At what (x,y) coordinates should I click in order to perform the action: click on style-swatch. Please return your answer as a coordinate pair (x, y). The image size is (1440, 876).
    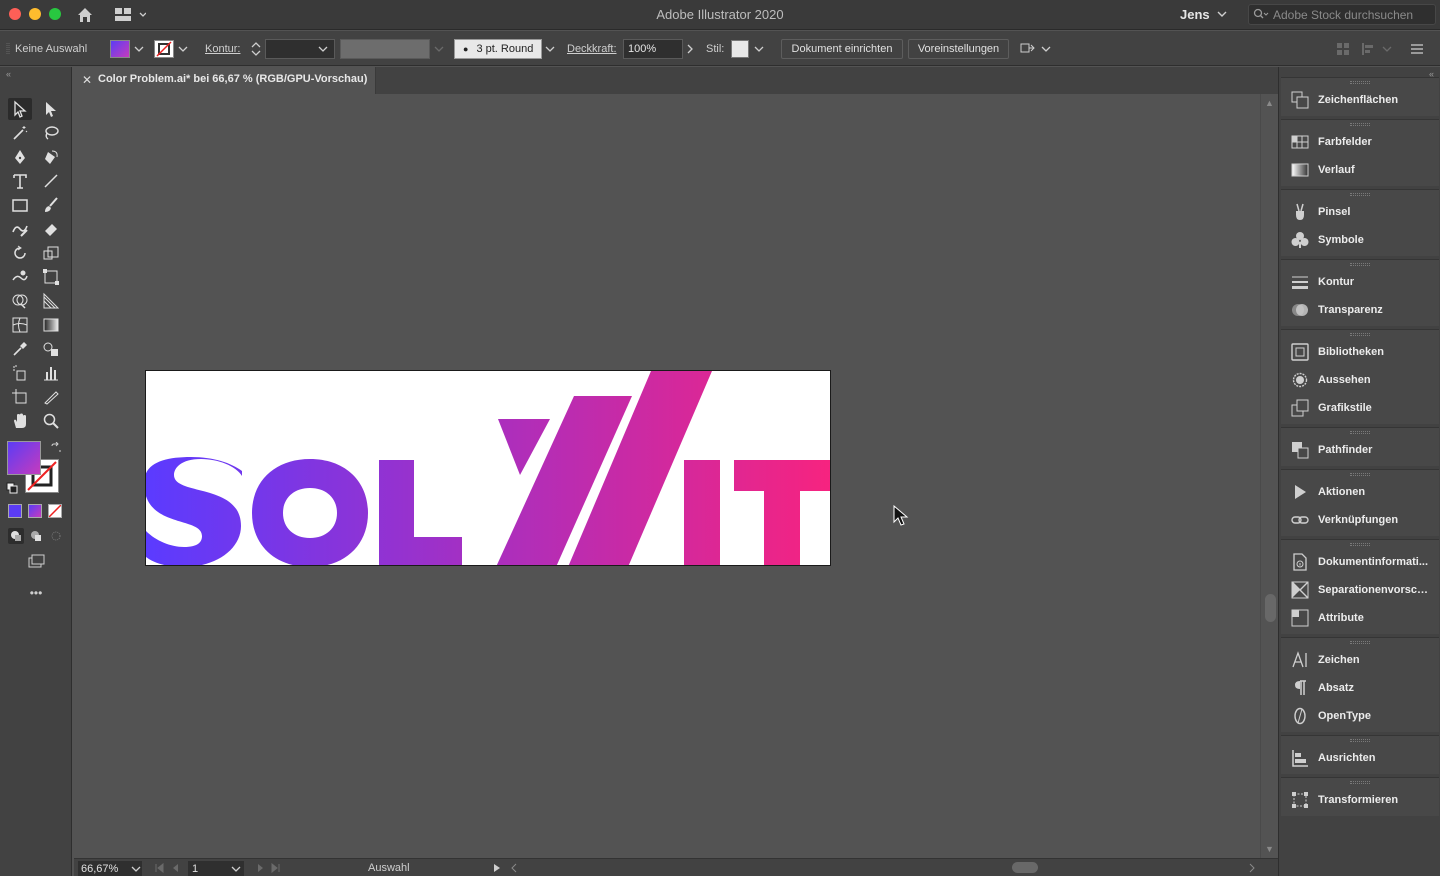
    Looking at the image, I should click on (740, 48).